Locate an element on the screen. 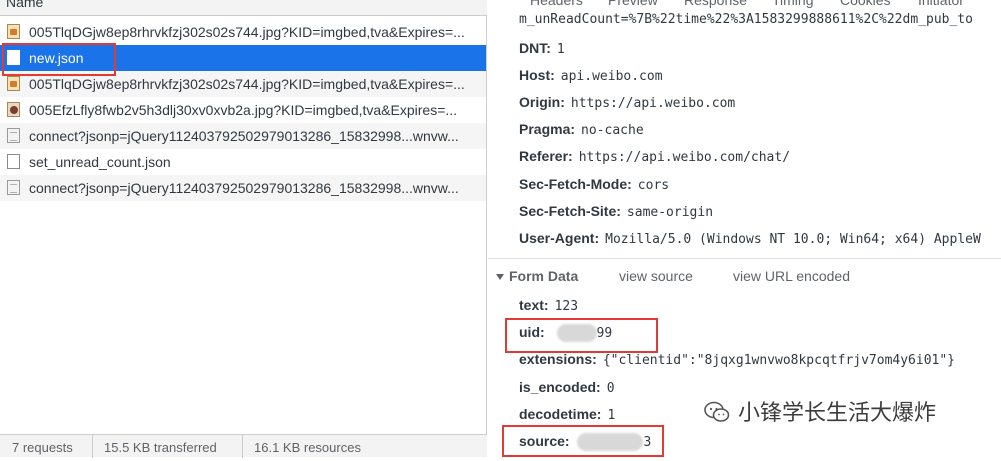  tab-cookies: Cookies is located at coordinates (865, 4).